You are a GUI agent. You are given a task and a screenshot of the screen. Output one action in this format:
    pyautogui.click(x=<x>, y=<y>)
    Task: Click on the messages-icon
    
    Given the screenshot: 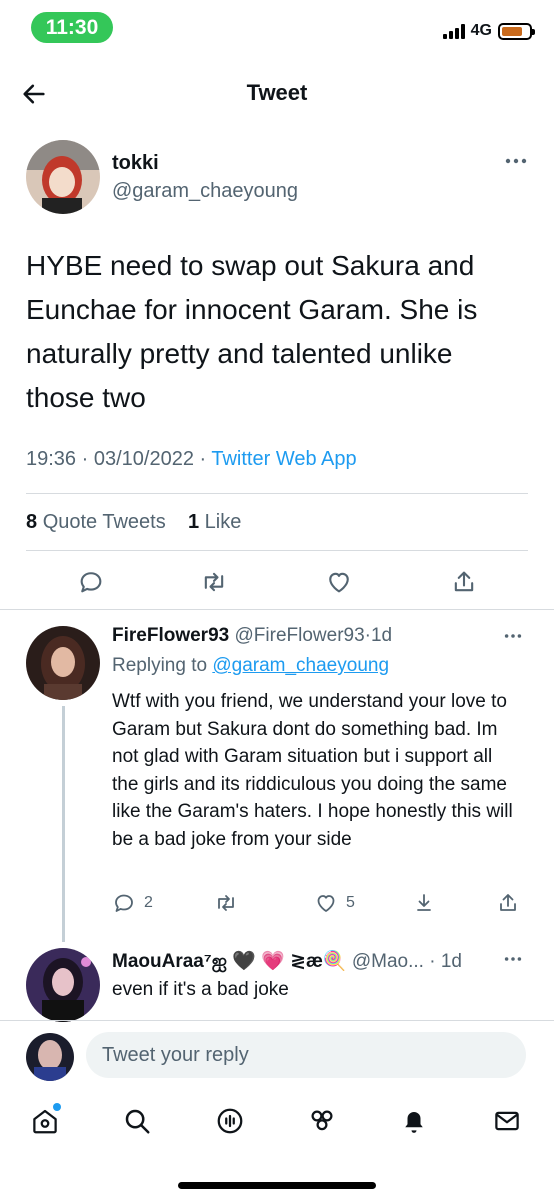 What is the action you would take?
    pyautogui.click(x=507, y=1121)
    